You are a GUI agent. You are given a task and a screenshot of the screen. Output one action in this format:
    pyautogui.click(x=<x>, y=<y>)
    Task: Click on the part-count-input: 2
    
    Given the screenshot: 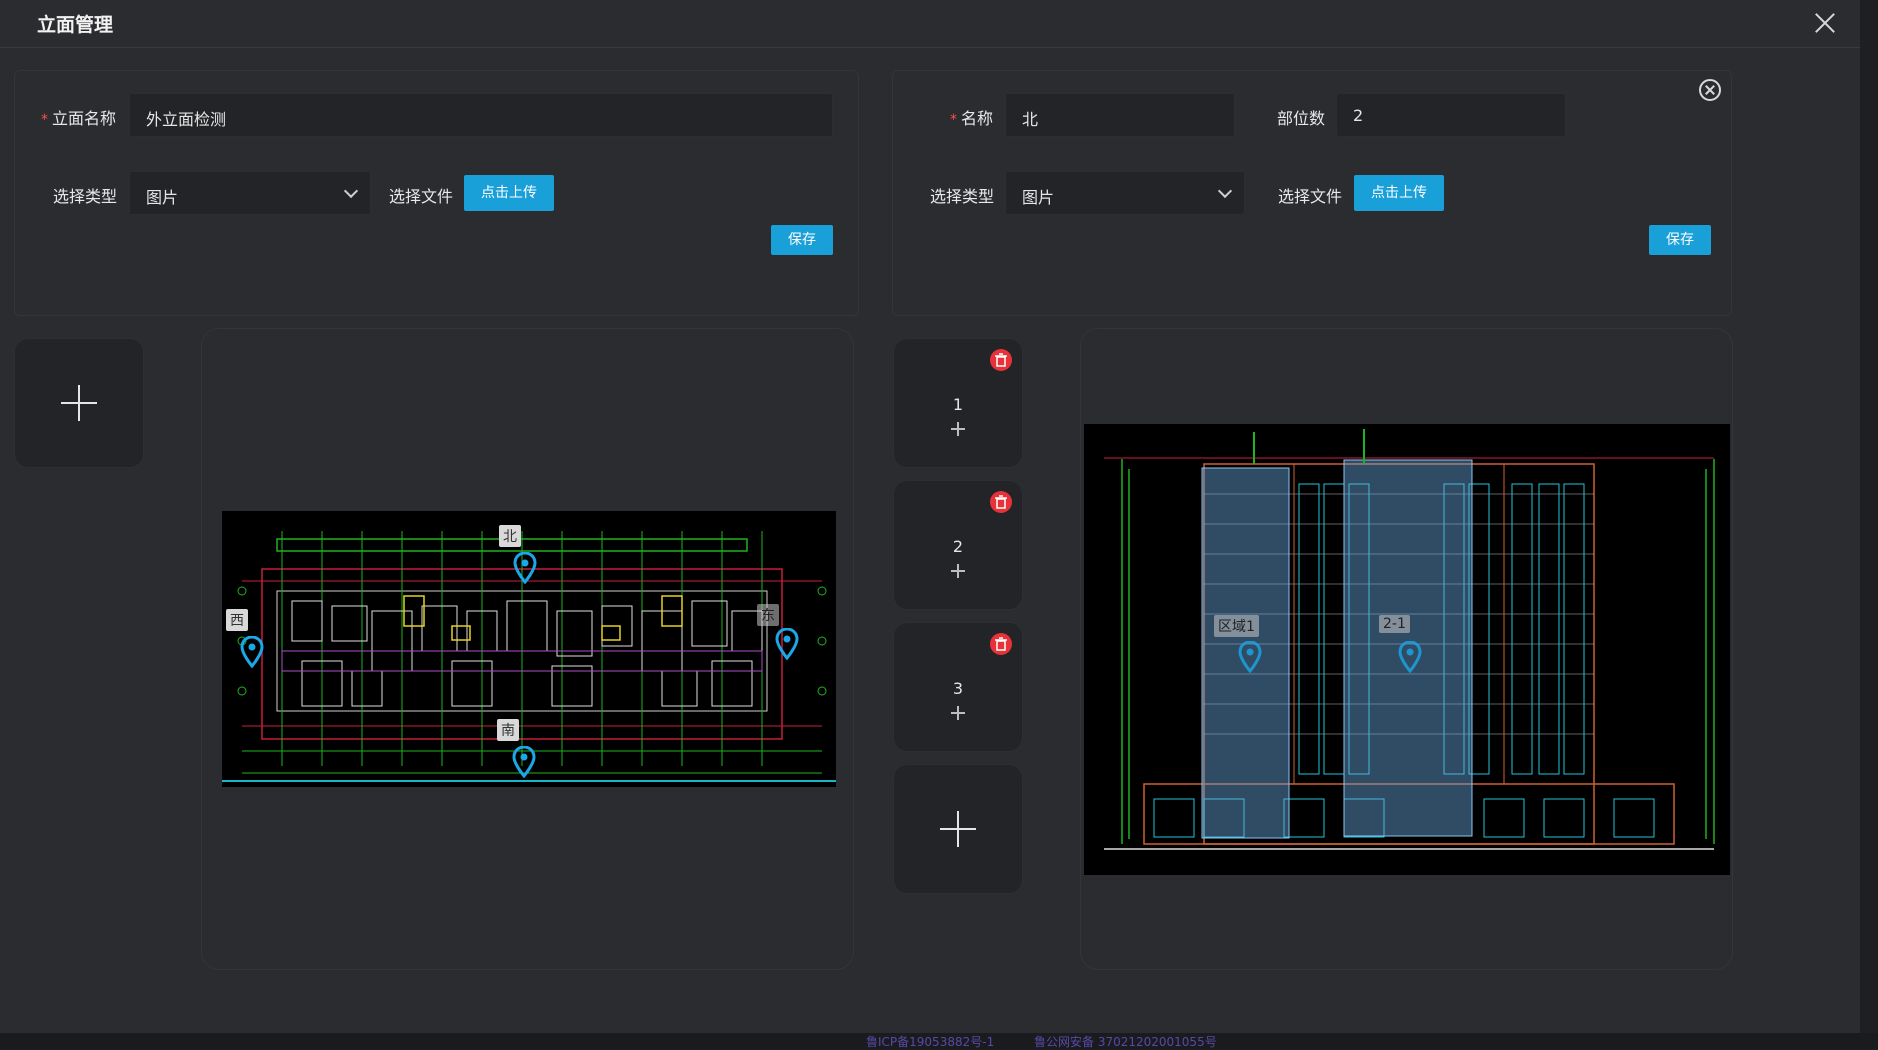 What is the action you would take?
    pyautogui.click(x=1451, y=115)
    